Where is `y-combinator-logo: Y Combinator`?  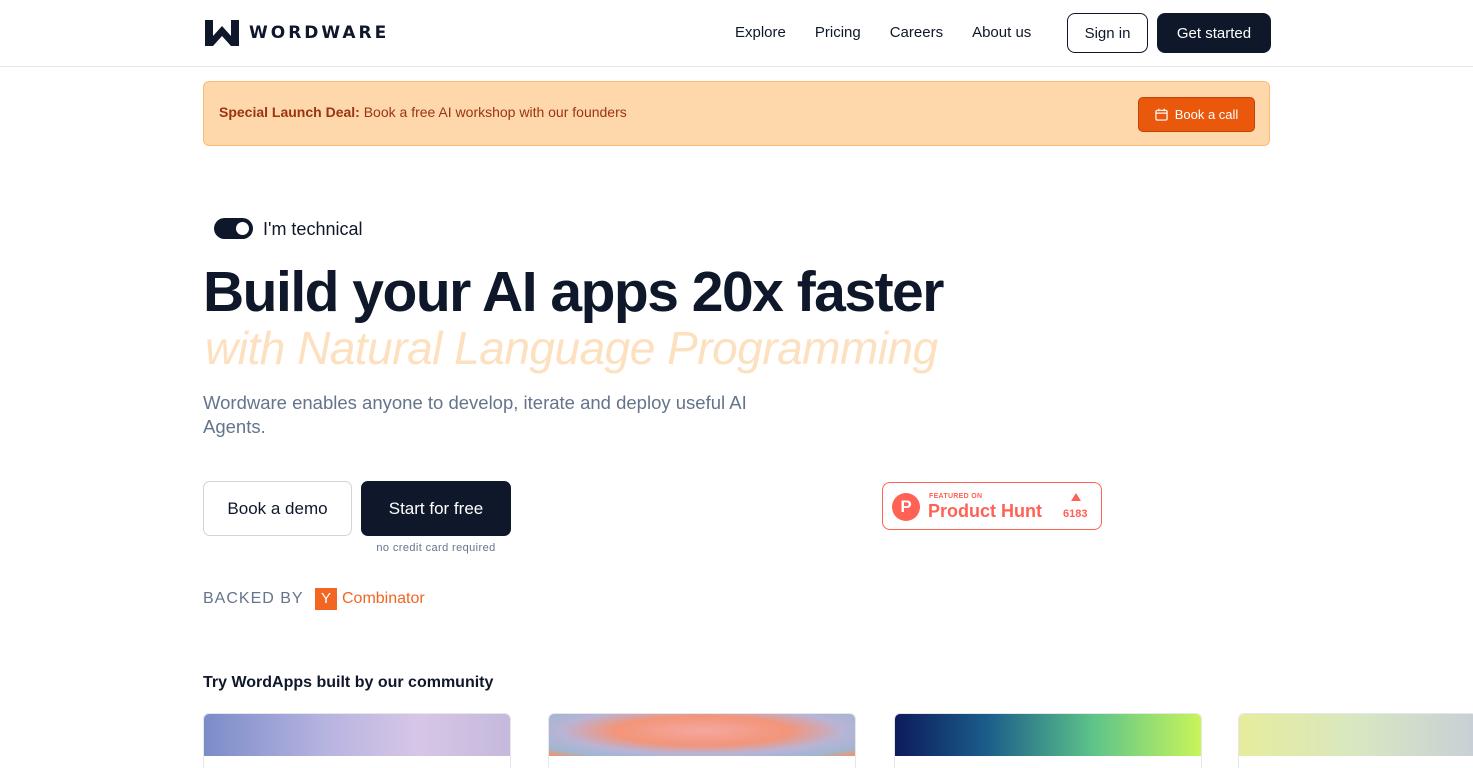 y-combinator-logo: Y Combinator is located at coordinates (370, 599).